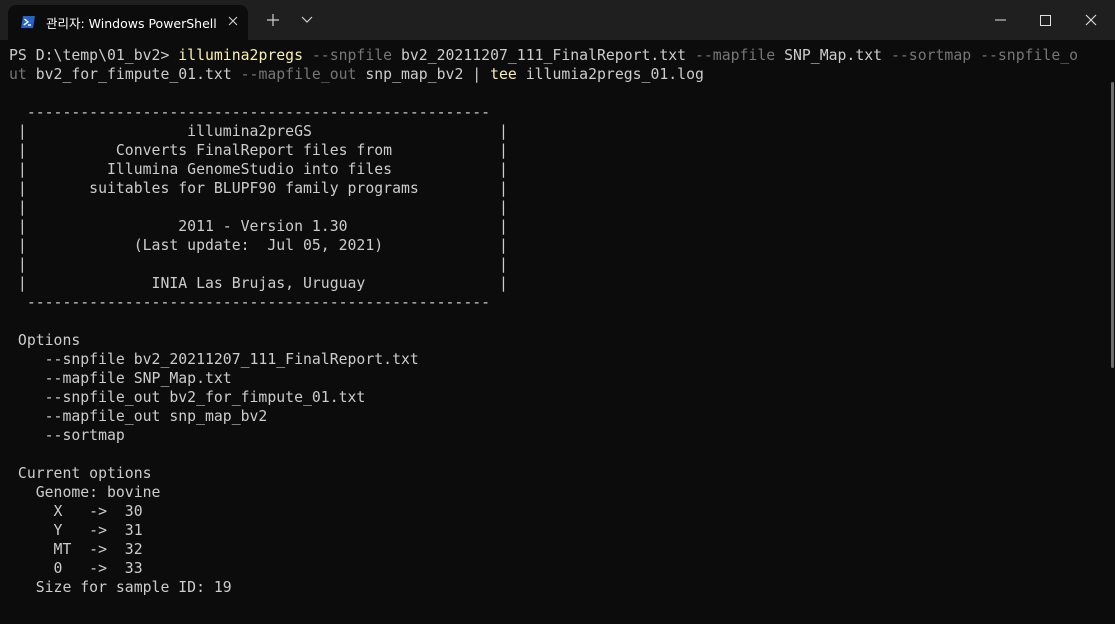 The width and height of the screenshot is (1115, 624). I want to click on command-arg: bv2_for_fimpute_01.txt, so click(129, 74).